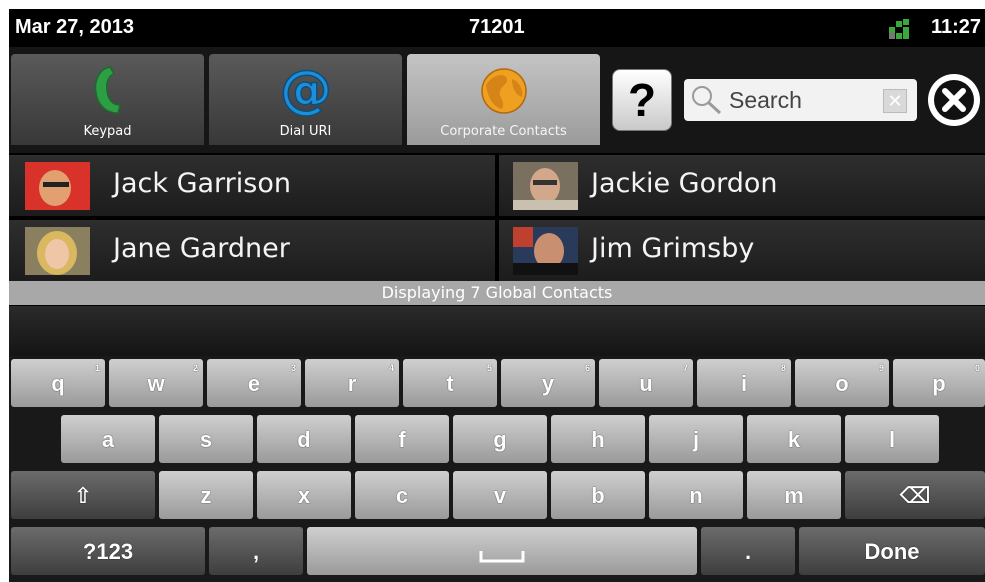  I want to click on key-label: o, so click(842, 383).